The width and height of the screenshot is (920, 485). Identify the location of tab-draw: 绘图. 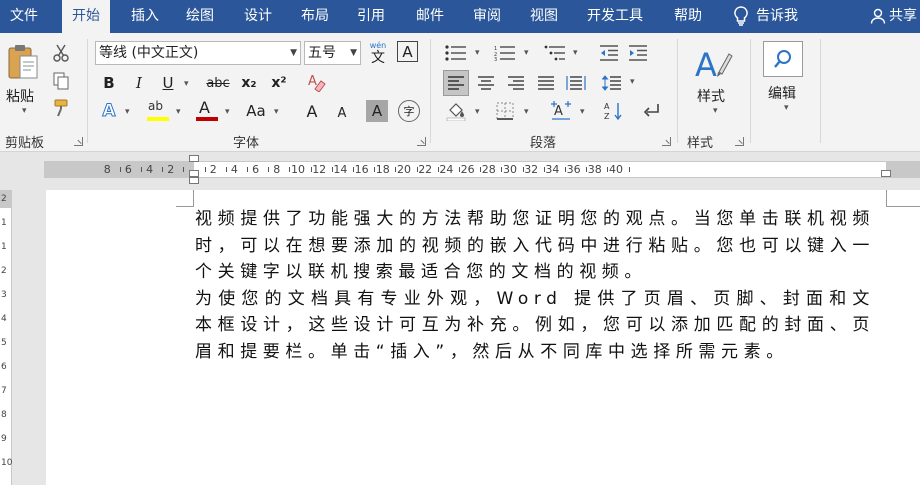
(200, 16).